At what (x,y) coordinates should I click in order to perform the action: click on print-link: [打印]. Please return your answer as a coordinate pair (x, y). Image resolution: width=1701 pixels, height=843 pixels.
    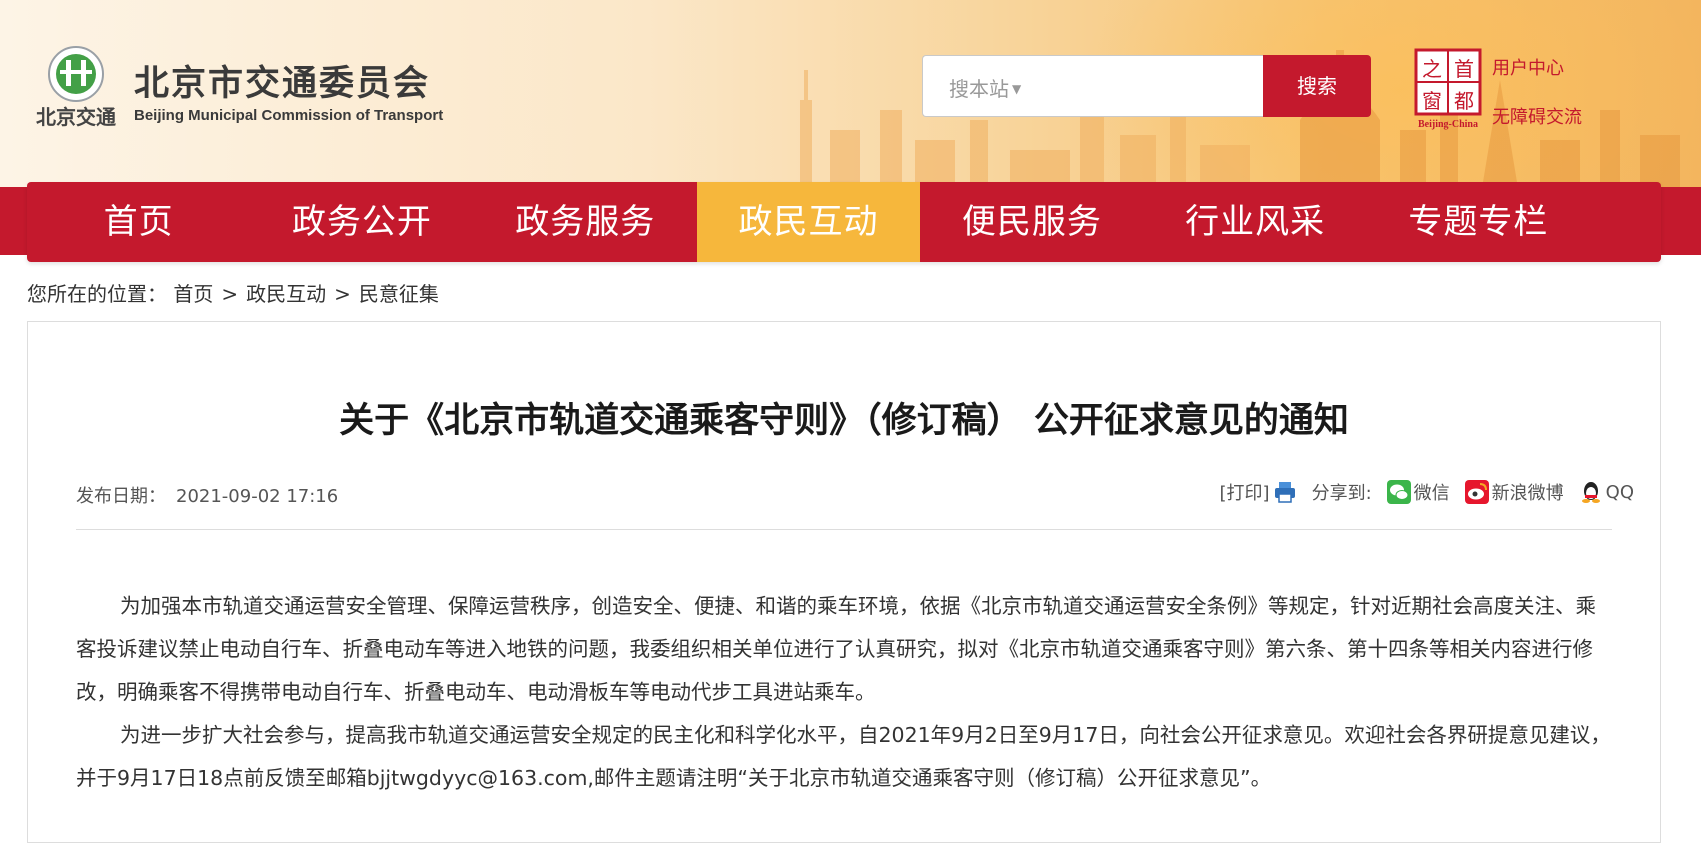
    Looking at the image, I should click on (1245, 492).